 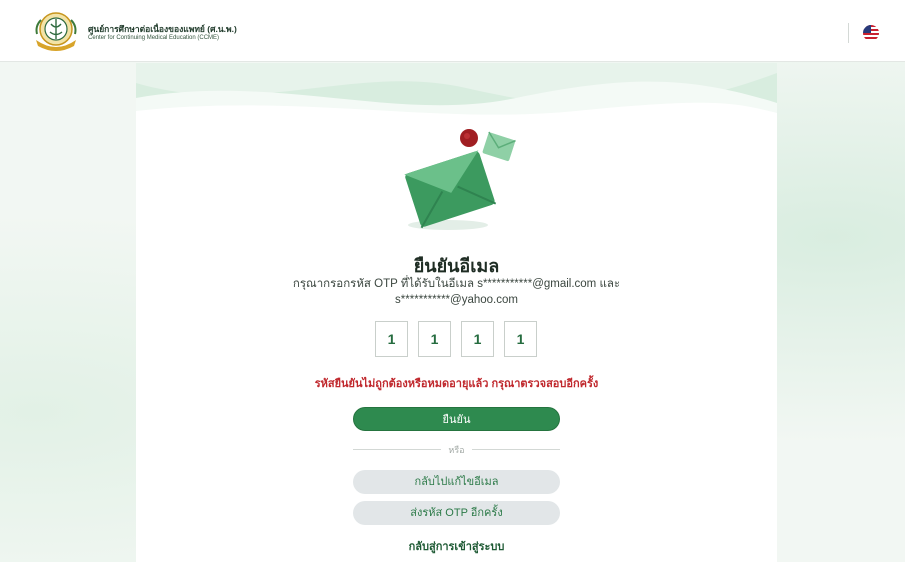 What do you see at coordinates (162, 29) in the screenshot?
I see `org-name-thai: ศูนย์การศึกษาต่อเนื่องของแพทย์ (ศ.น.พ.)` at bounding box center [162, 29].